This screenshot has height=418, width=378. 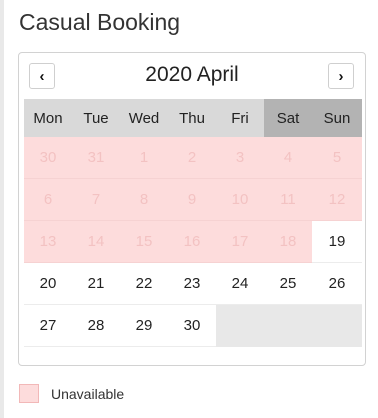 I want to click on day-cell: 8, so click(x=144, y=200).